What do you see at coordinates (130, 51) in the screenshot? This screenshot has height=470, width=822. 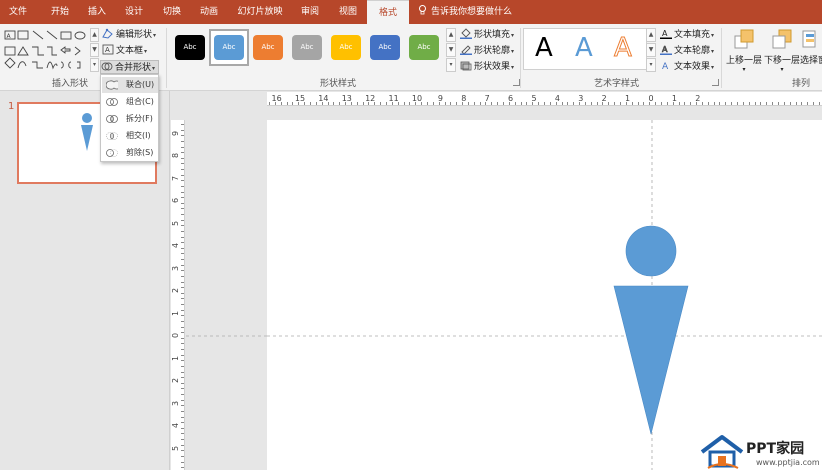 I see `text-box-label: 文本框` at bounding box center [130, 51].